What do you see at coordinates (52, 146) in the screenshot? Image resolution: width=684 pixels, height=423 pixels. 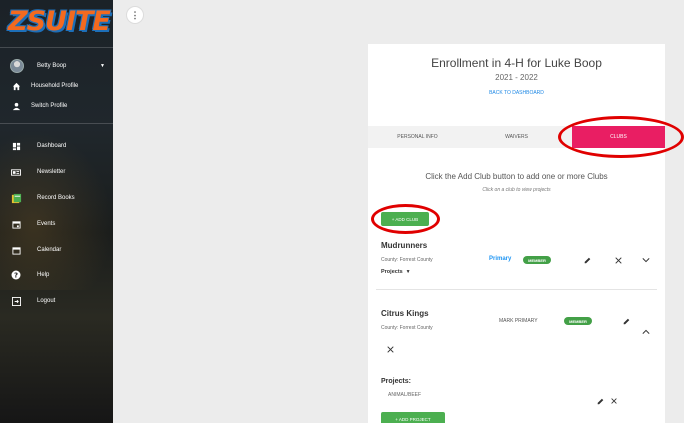 I see `sidebar-item-label: Dashboard` at bounding box center [52, 146].